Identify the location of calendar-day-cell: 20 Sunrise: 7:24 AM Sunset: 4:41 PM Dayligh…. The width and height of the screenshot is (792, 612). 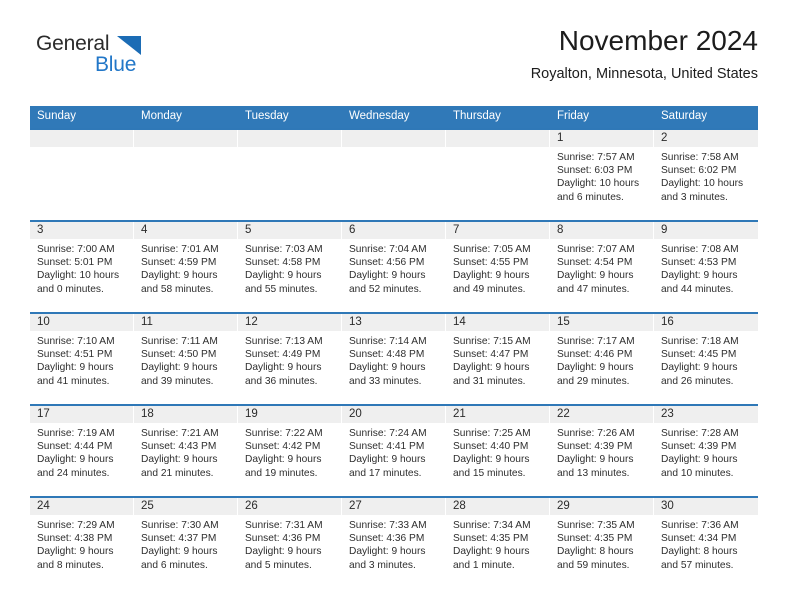
(394, 451).